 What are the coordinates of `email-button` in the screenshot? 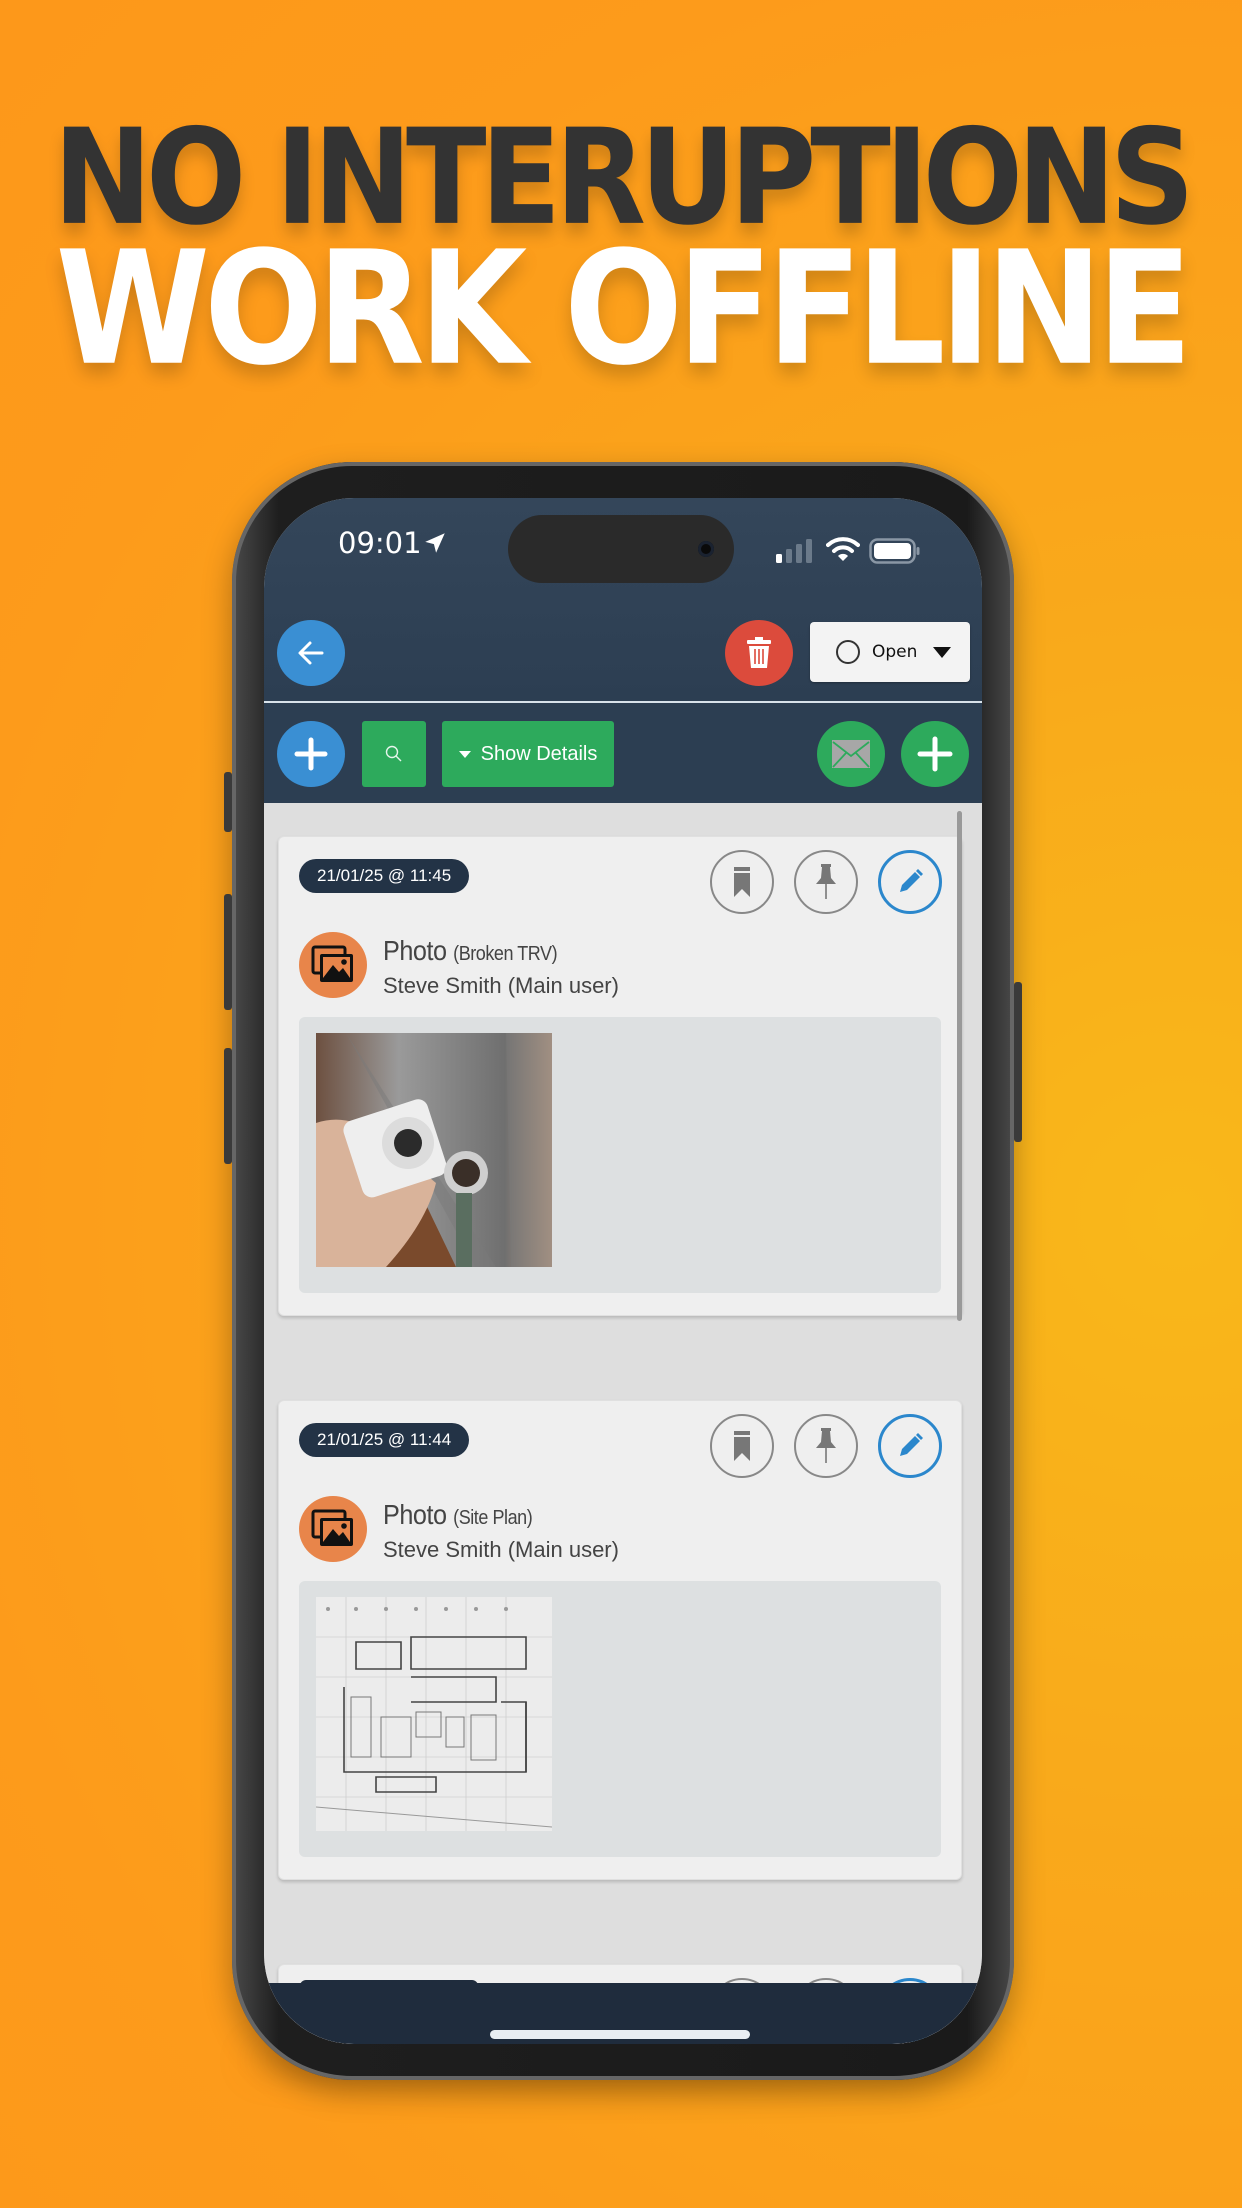 It's located at (851, 754).